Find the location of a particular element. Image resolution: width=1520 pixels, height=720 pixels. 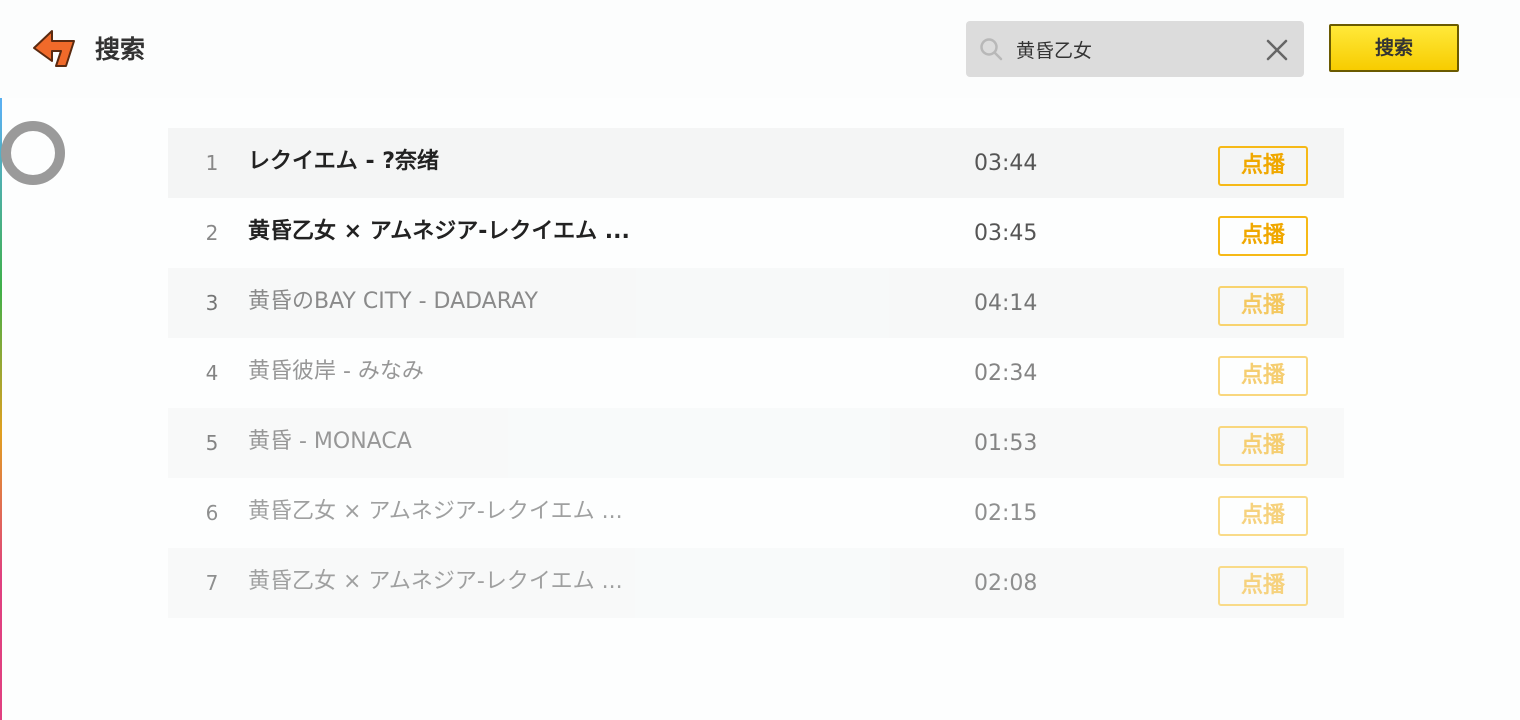

search-button: 搜索 is located at coordinates (1394, 48).